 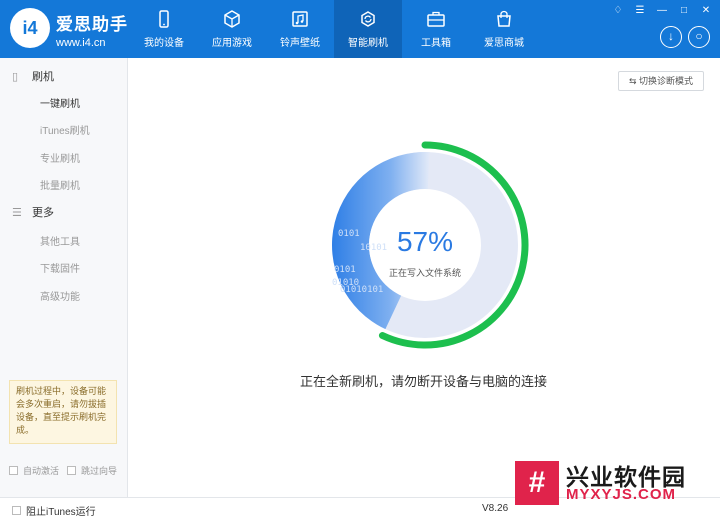 What do you see at coordinates (425, 241) in the screenshot?
I see `progress-percent: 57%` at bounding box center [425, 241].